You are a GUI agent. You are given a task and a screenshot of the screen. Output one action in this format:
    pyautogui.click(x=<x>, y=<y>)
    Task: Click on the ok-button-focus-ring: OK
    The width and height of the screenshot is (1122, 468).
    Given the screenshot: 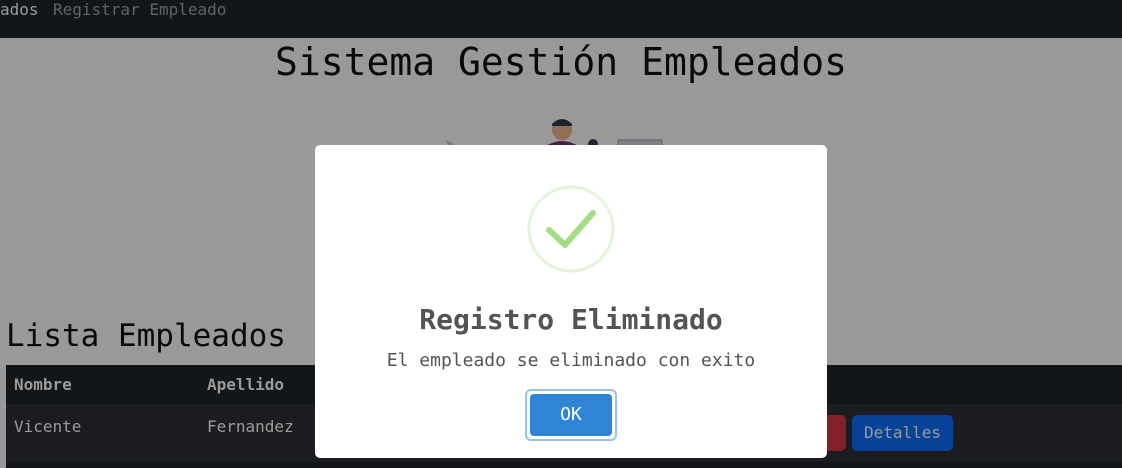 What is the action you would take?
    pyautogui.click(x=571, y=415)
    